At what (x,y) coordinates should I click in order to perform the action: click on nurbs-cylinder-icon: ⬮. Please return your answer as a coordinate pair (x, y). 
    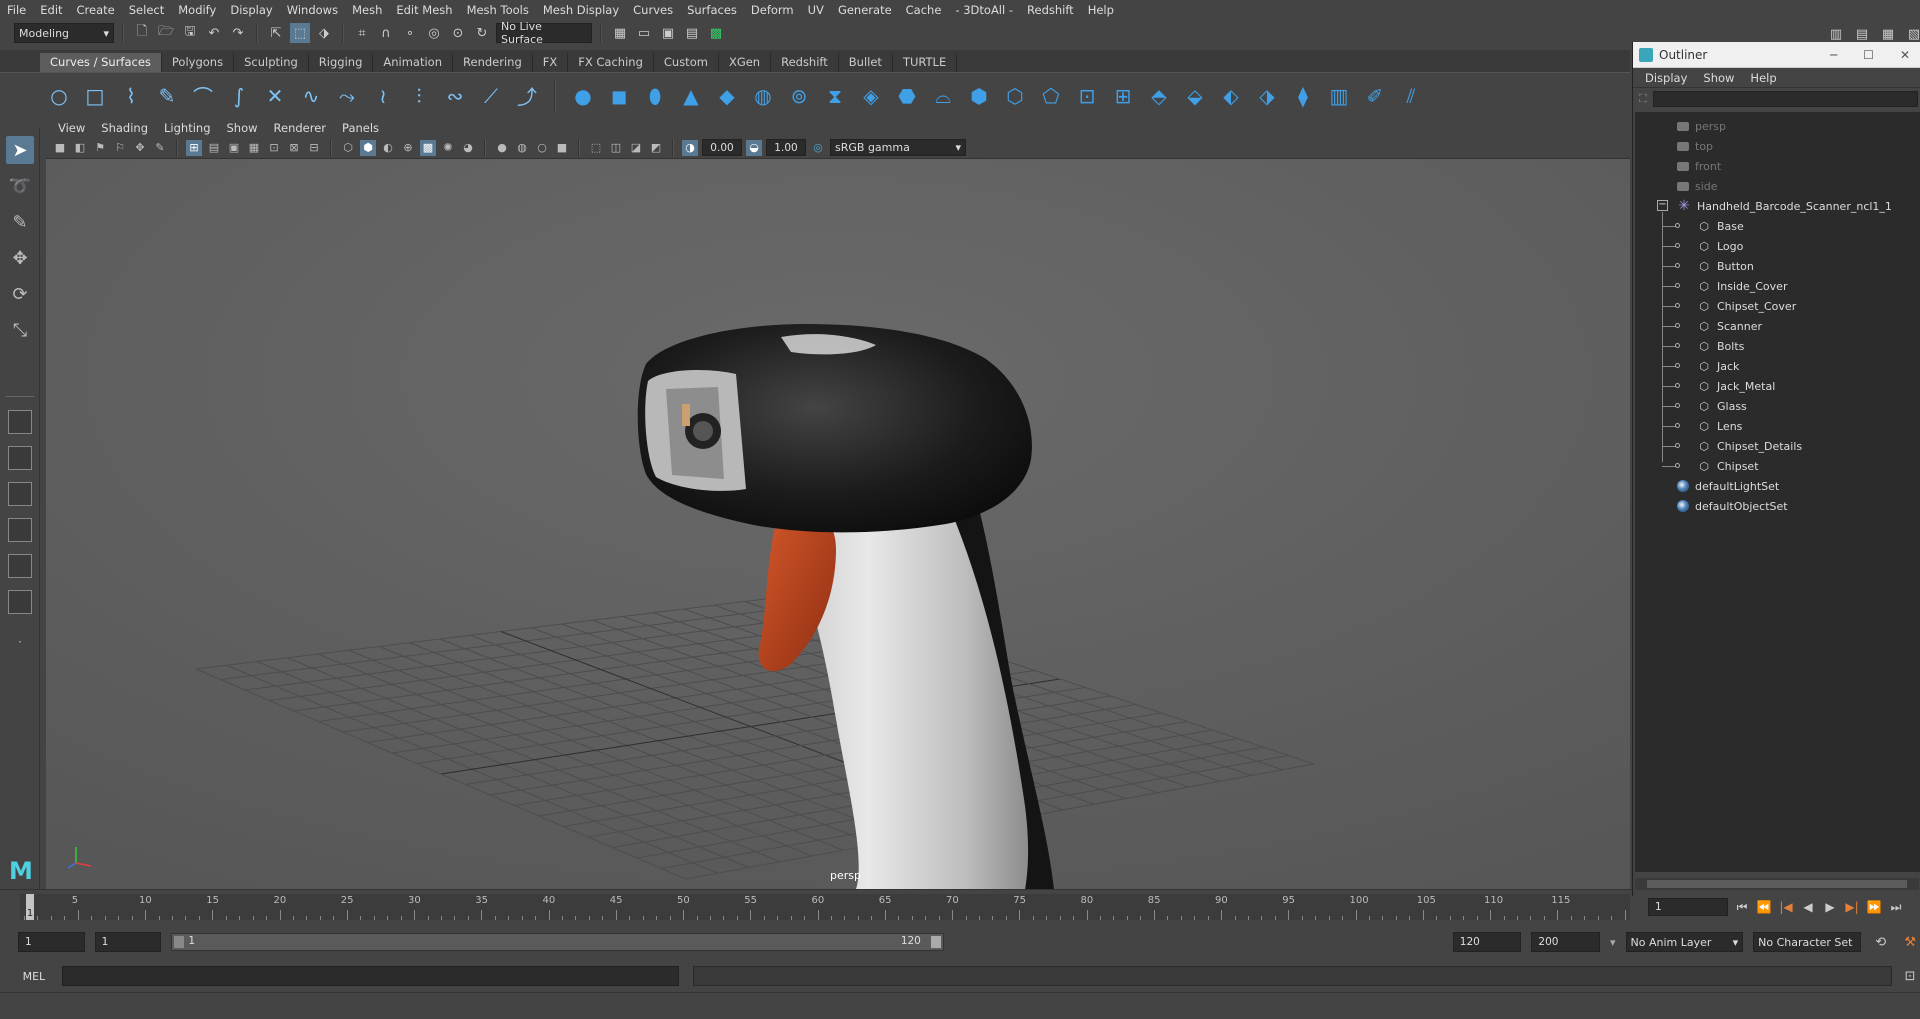
    Looking at the image, I should click on (655, 96).